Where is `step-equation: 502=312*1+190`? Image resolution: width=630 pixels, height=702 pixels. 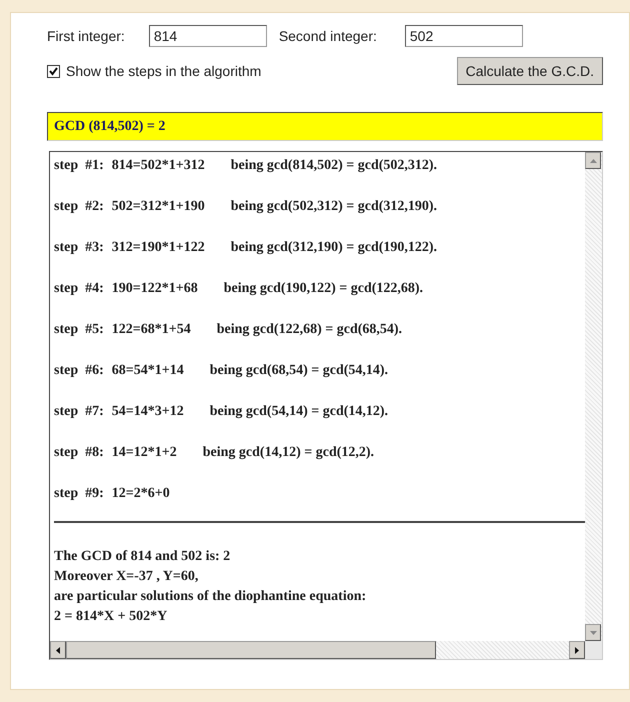 step-equation: 502=312*1+190 is located at coordinates (158, 206).